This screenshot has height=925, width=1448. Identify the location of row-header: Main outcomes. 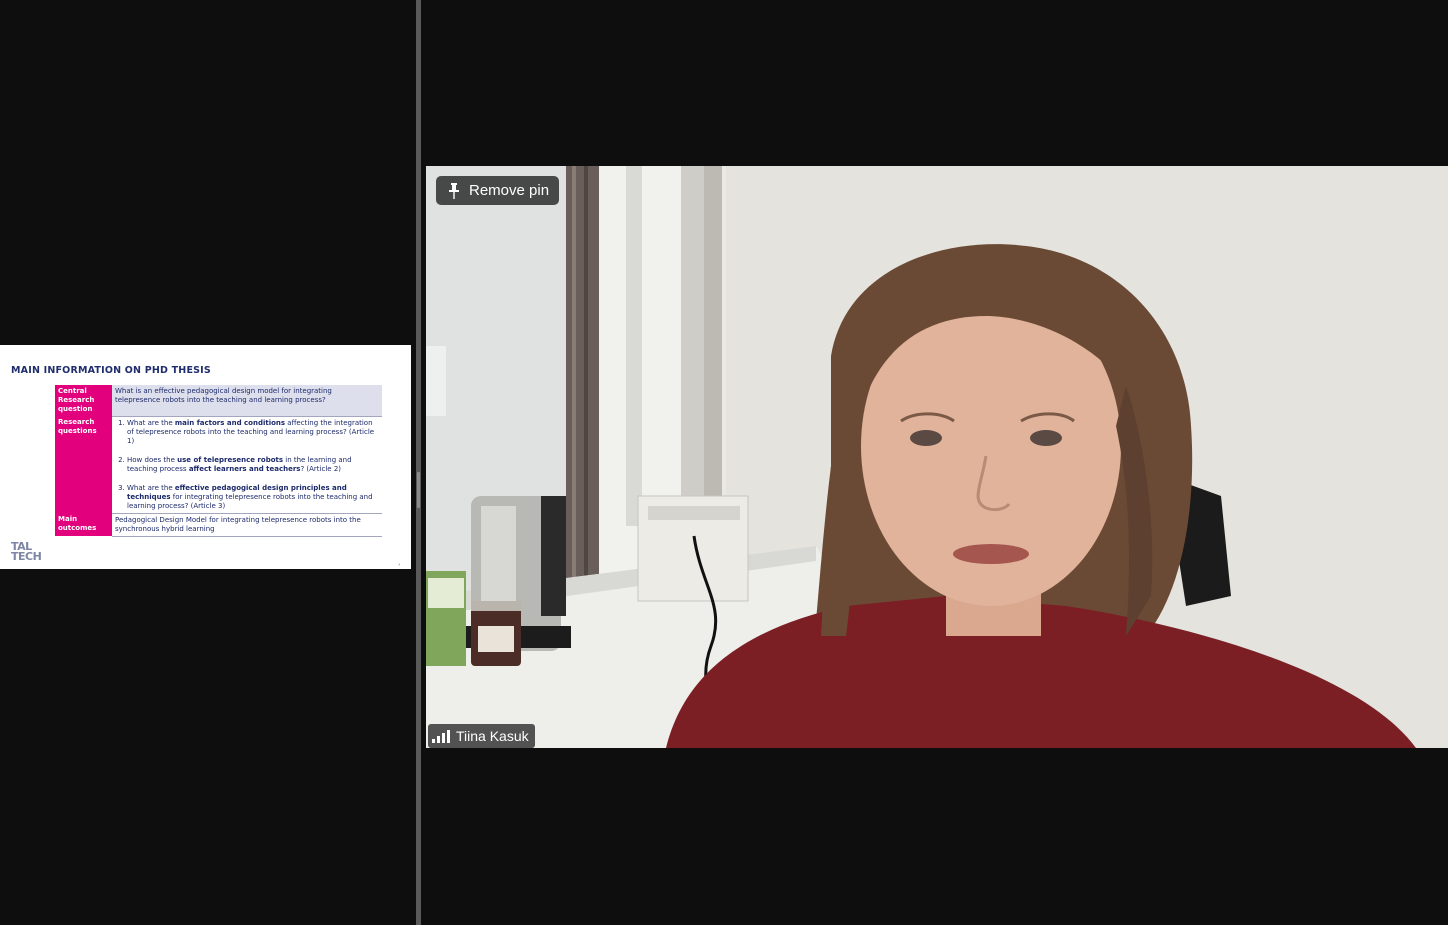
(83, 524).